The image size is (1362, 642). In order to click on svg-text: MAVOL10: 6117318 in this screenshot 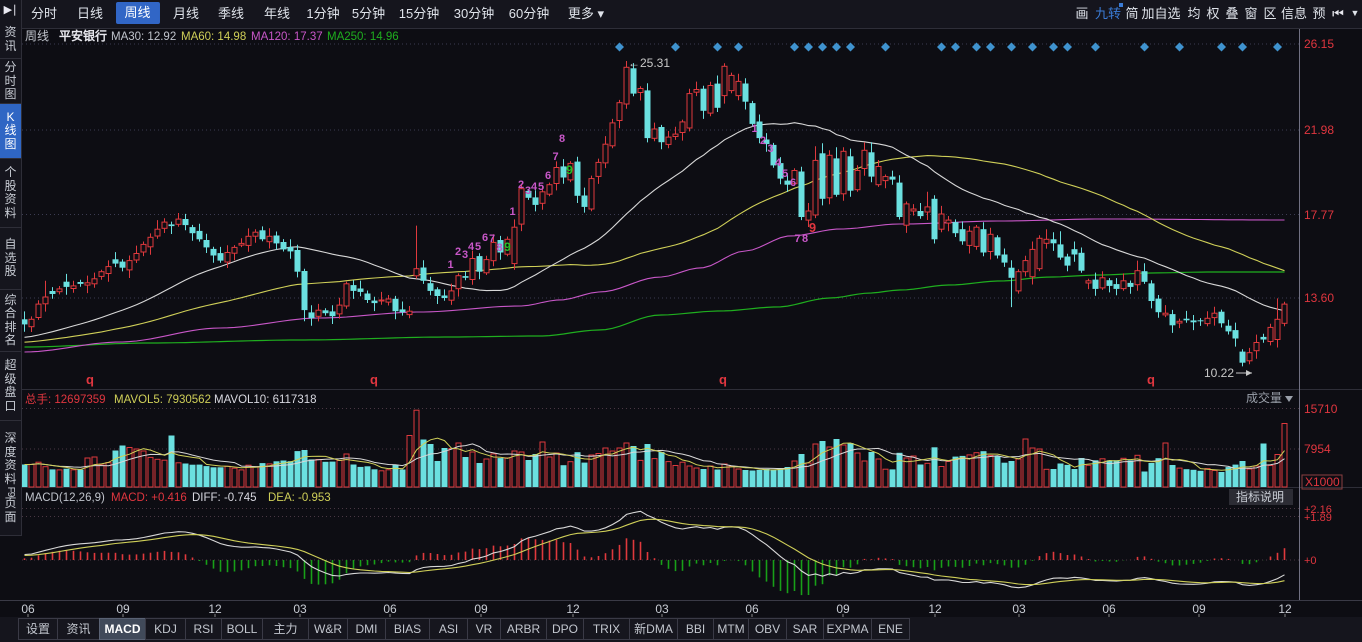, I will do `click(265, 400)`.